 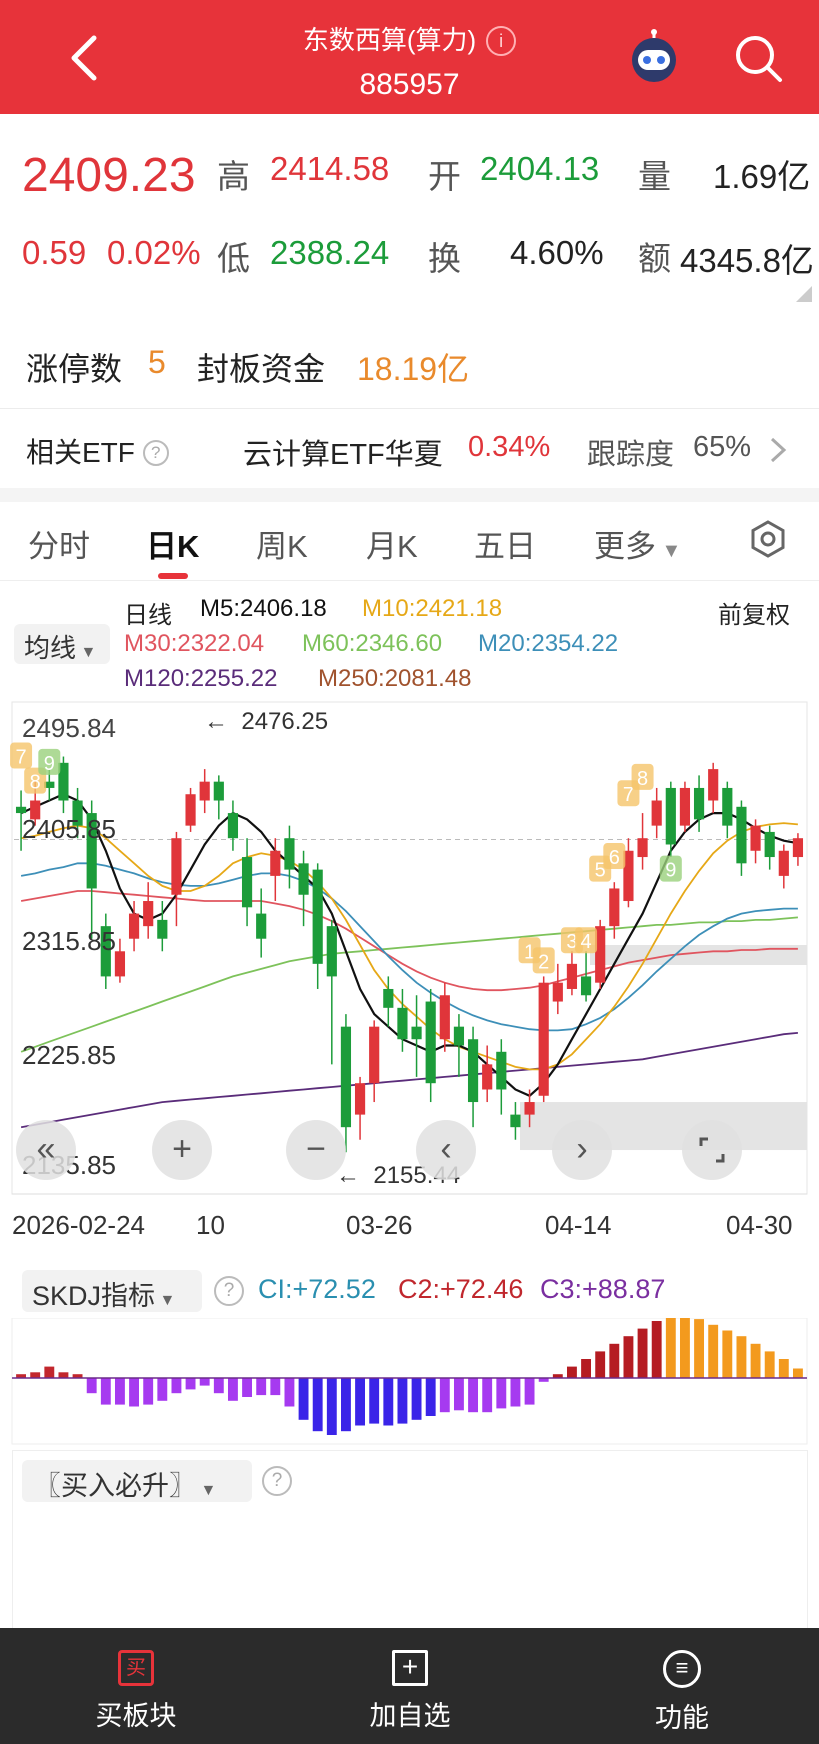 I want to click on settings-hexagon-icon, so click(x=768, y=539).